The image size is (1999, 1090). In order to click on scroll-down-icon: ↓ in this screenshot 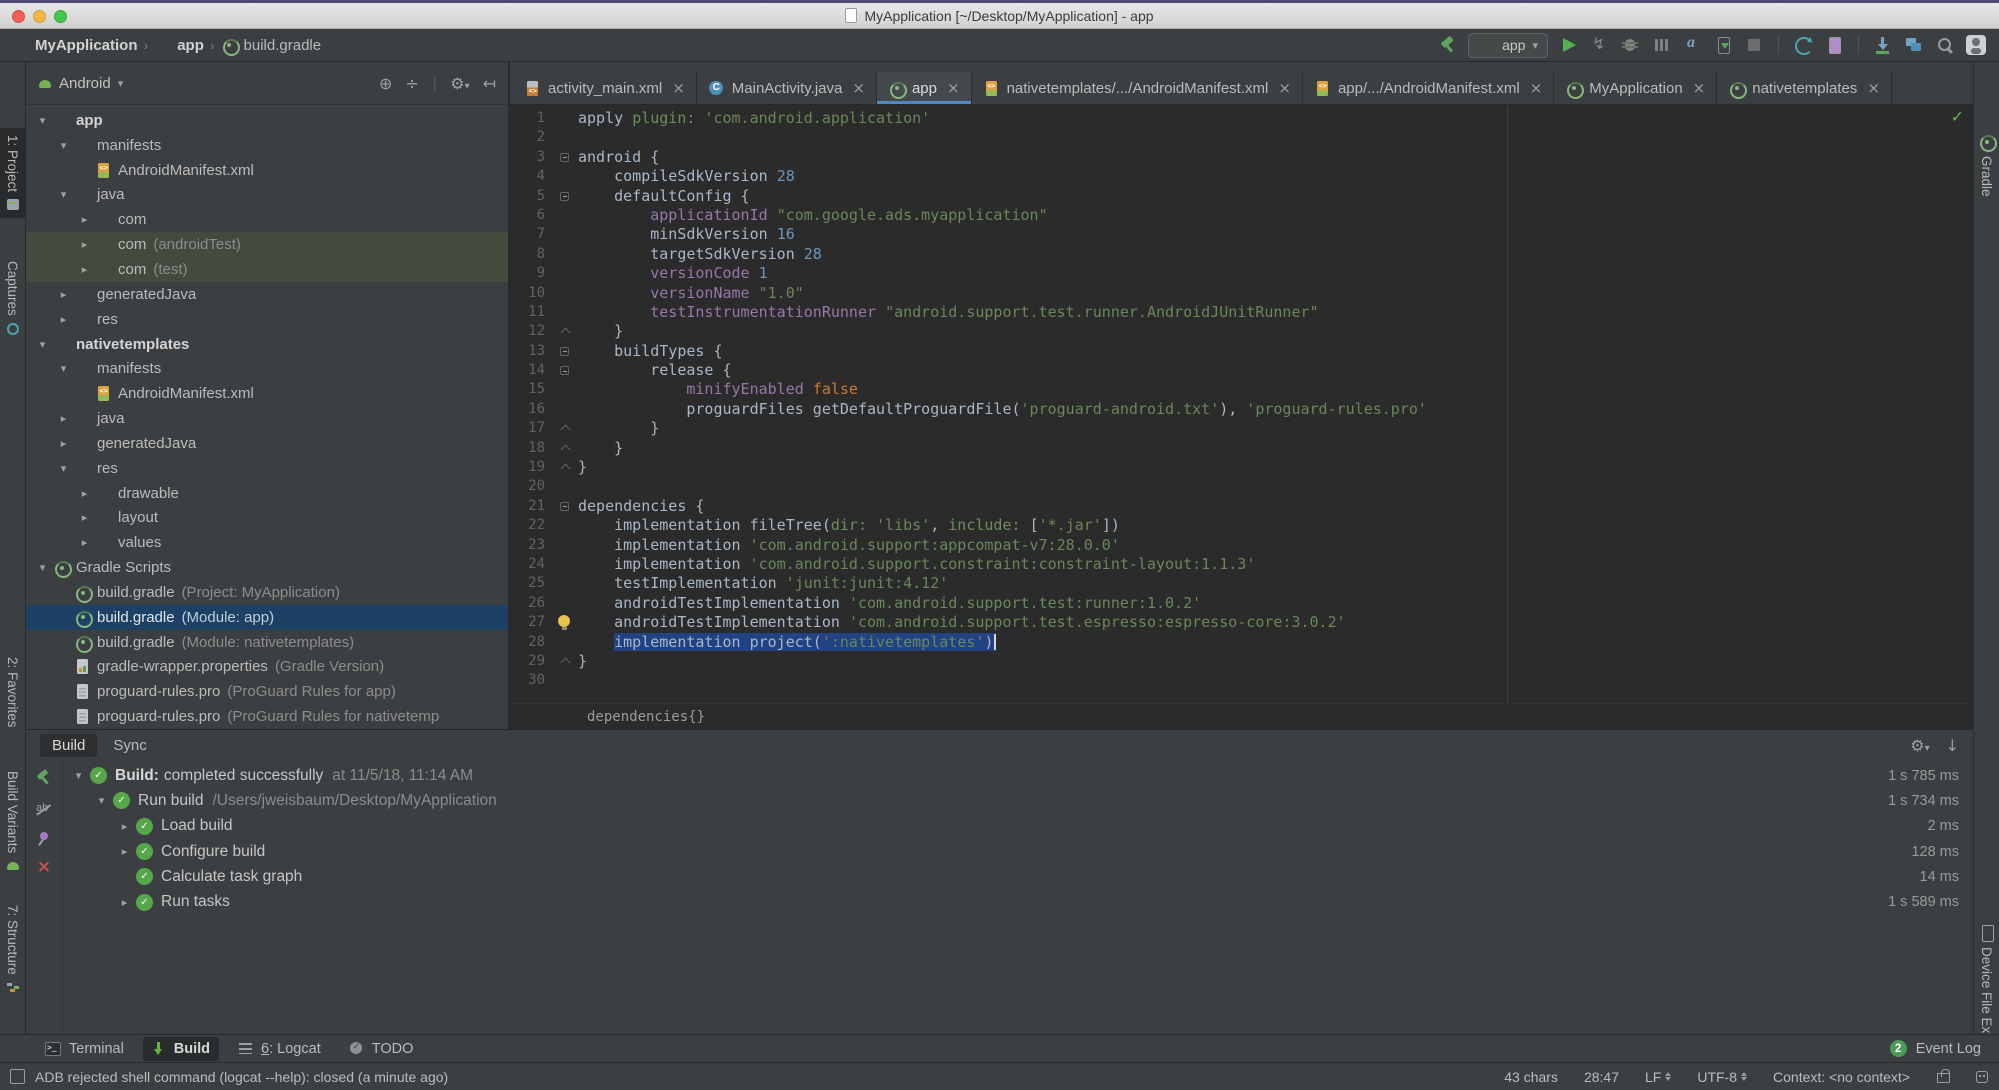, I will do `click(1952, 745)`.